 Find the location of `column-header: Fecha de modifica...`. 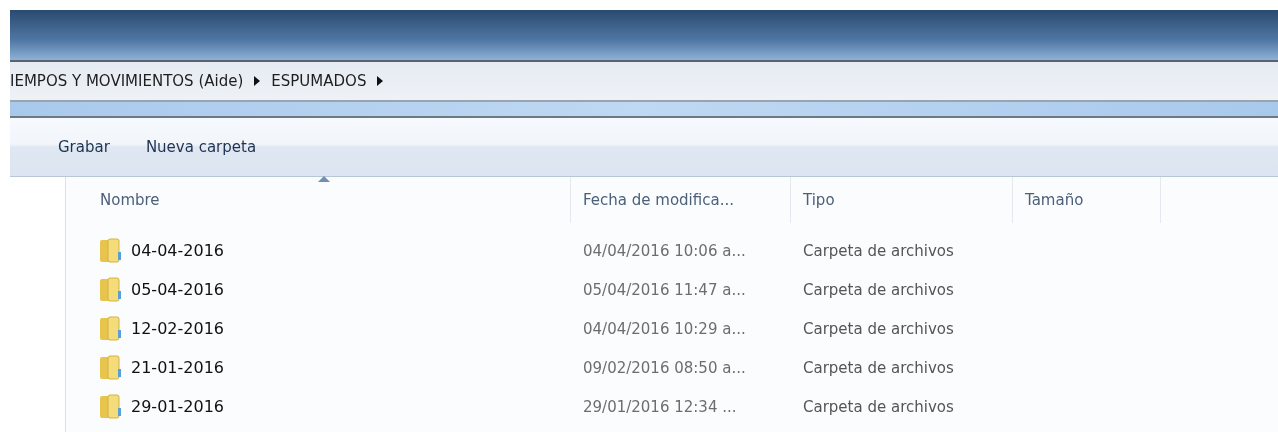

column-header: Fecha de modifica... is located at coordinates (681, 200).